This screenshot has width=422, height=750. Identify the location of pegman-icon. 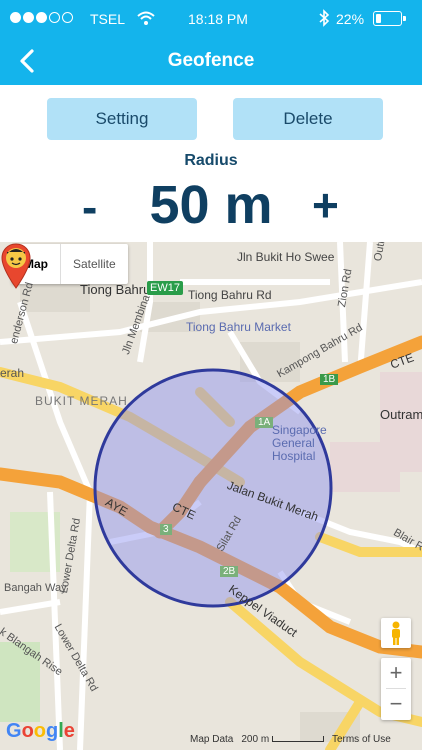
(396, 633).